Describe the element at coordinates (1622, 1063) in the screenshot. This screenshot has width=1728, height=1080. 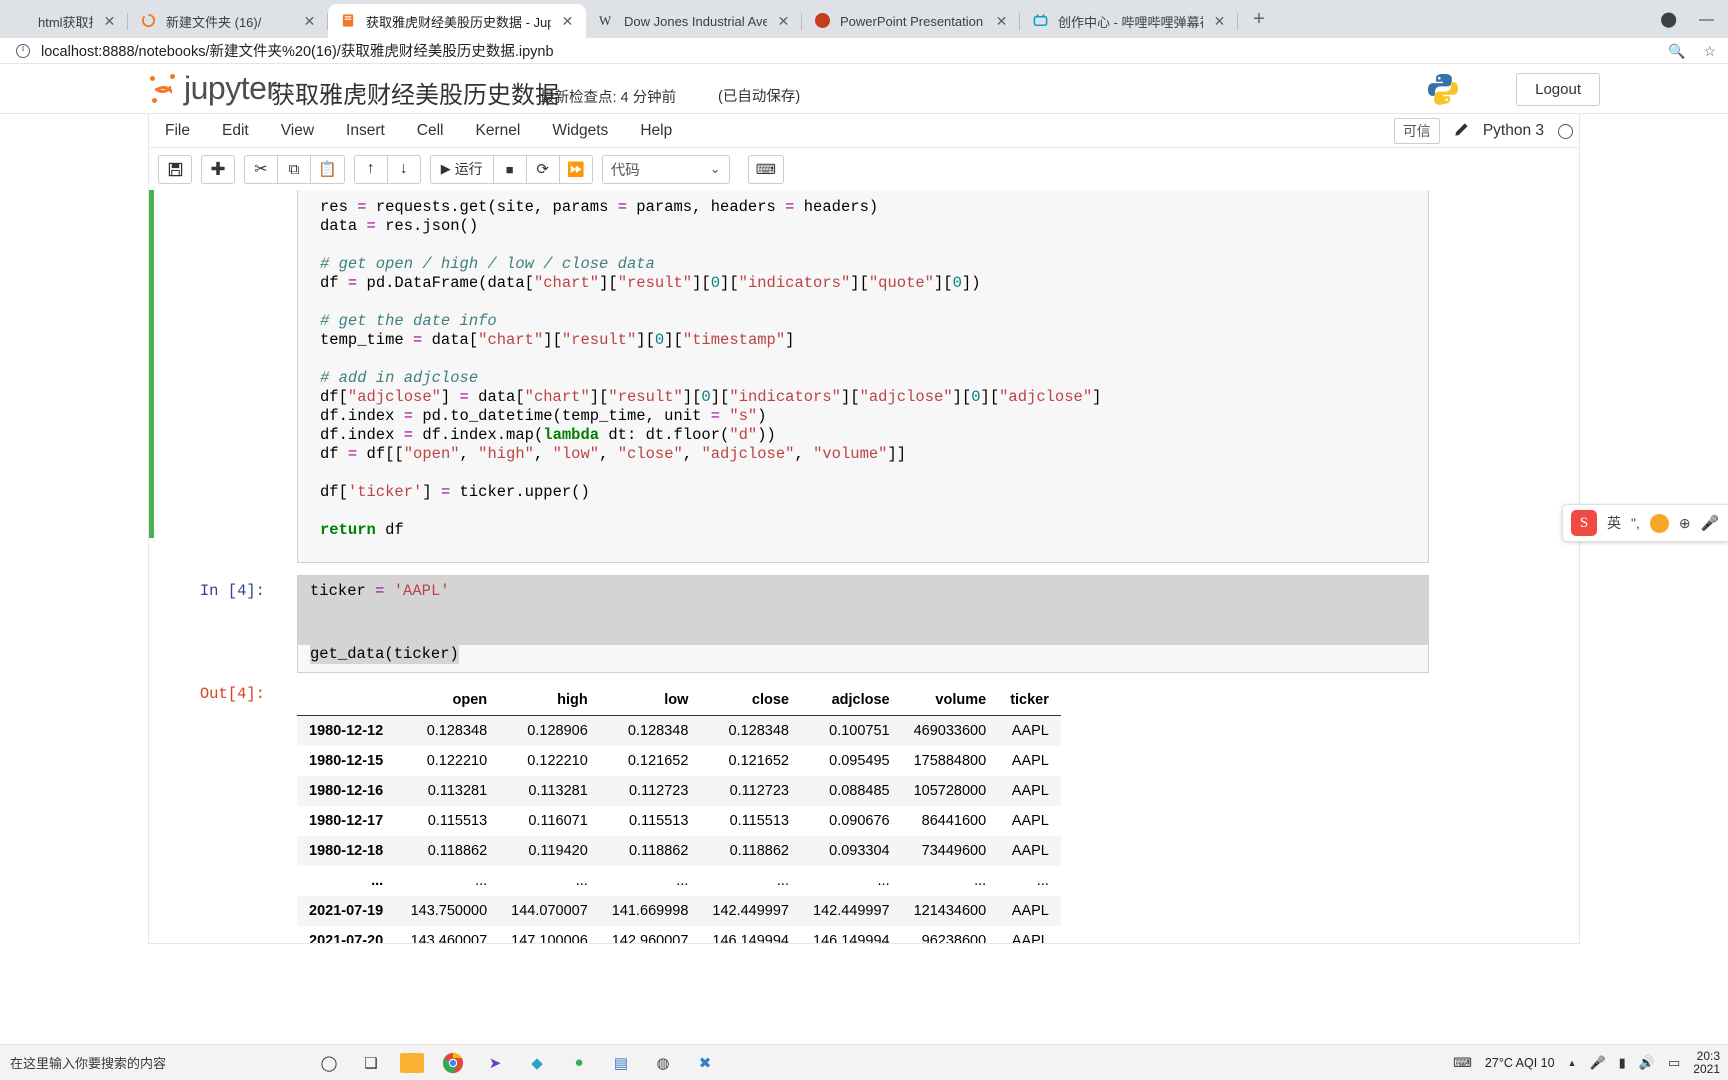
I see `network-icon: ▮` at that location.